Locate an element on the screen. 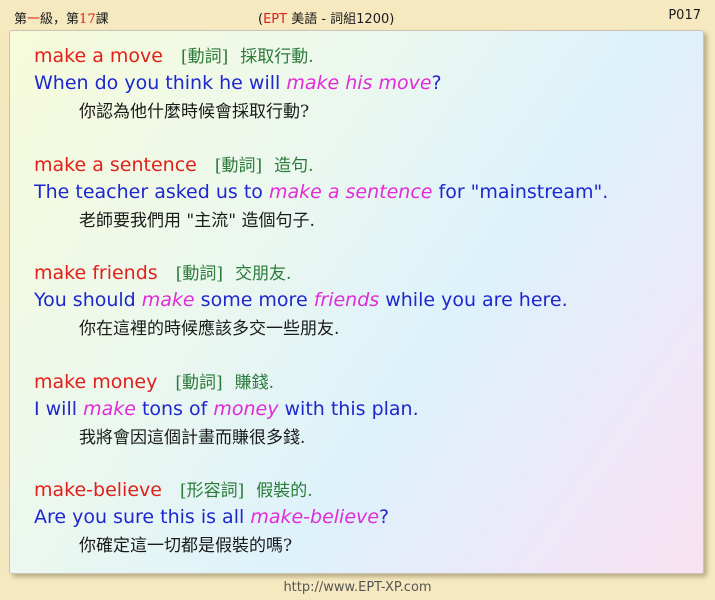 The height and width of the screenshot is (600, 715). course-title: (EPT 美語 - 詞組1200) is located at coordinates (326, 17).